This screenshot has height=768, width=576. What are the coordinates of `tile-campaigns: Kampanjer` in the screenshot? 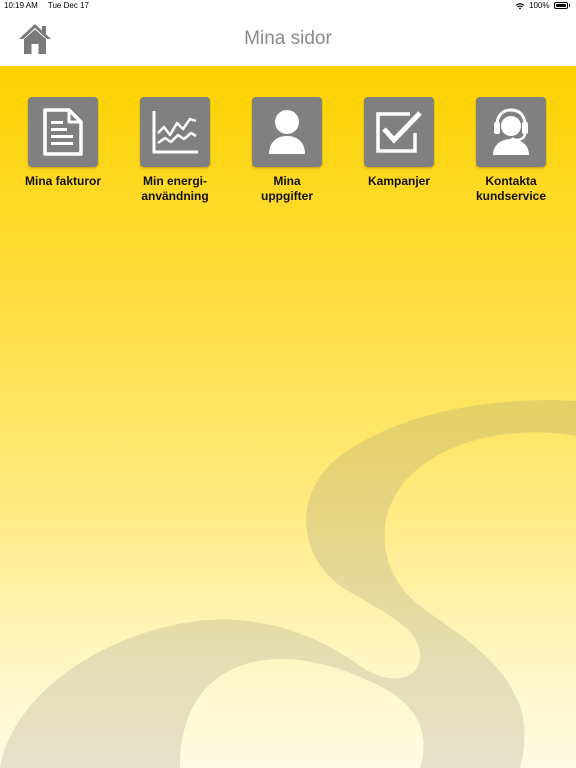 It's located at (399, 143).